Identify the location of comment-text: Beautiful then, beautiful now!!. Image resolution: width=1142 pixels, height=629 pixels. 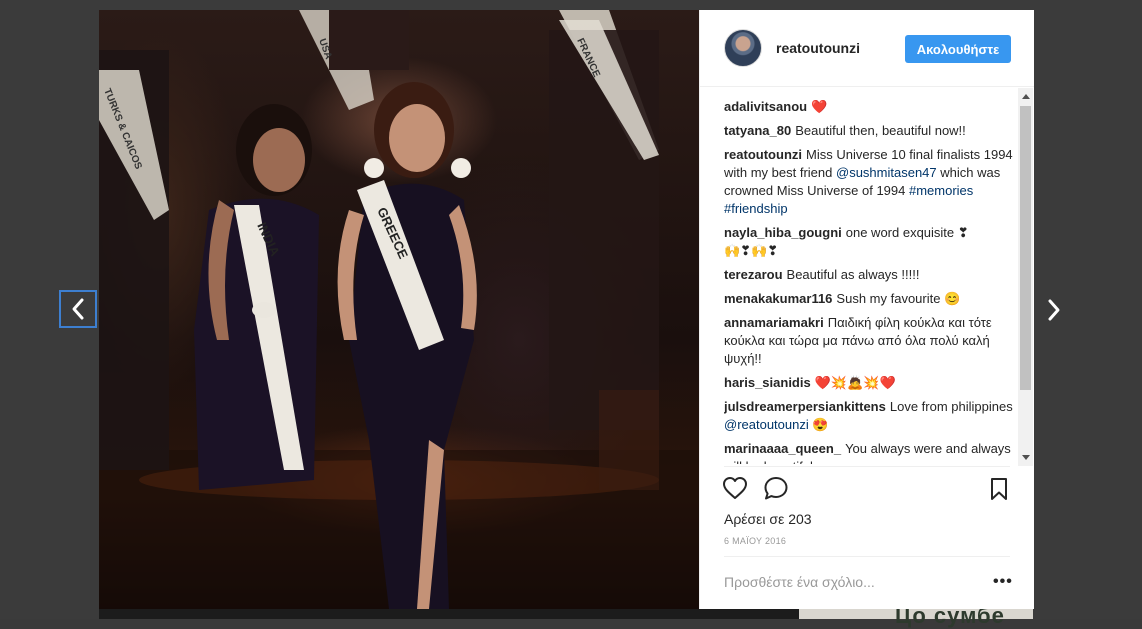
(880, 130).